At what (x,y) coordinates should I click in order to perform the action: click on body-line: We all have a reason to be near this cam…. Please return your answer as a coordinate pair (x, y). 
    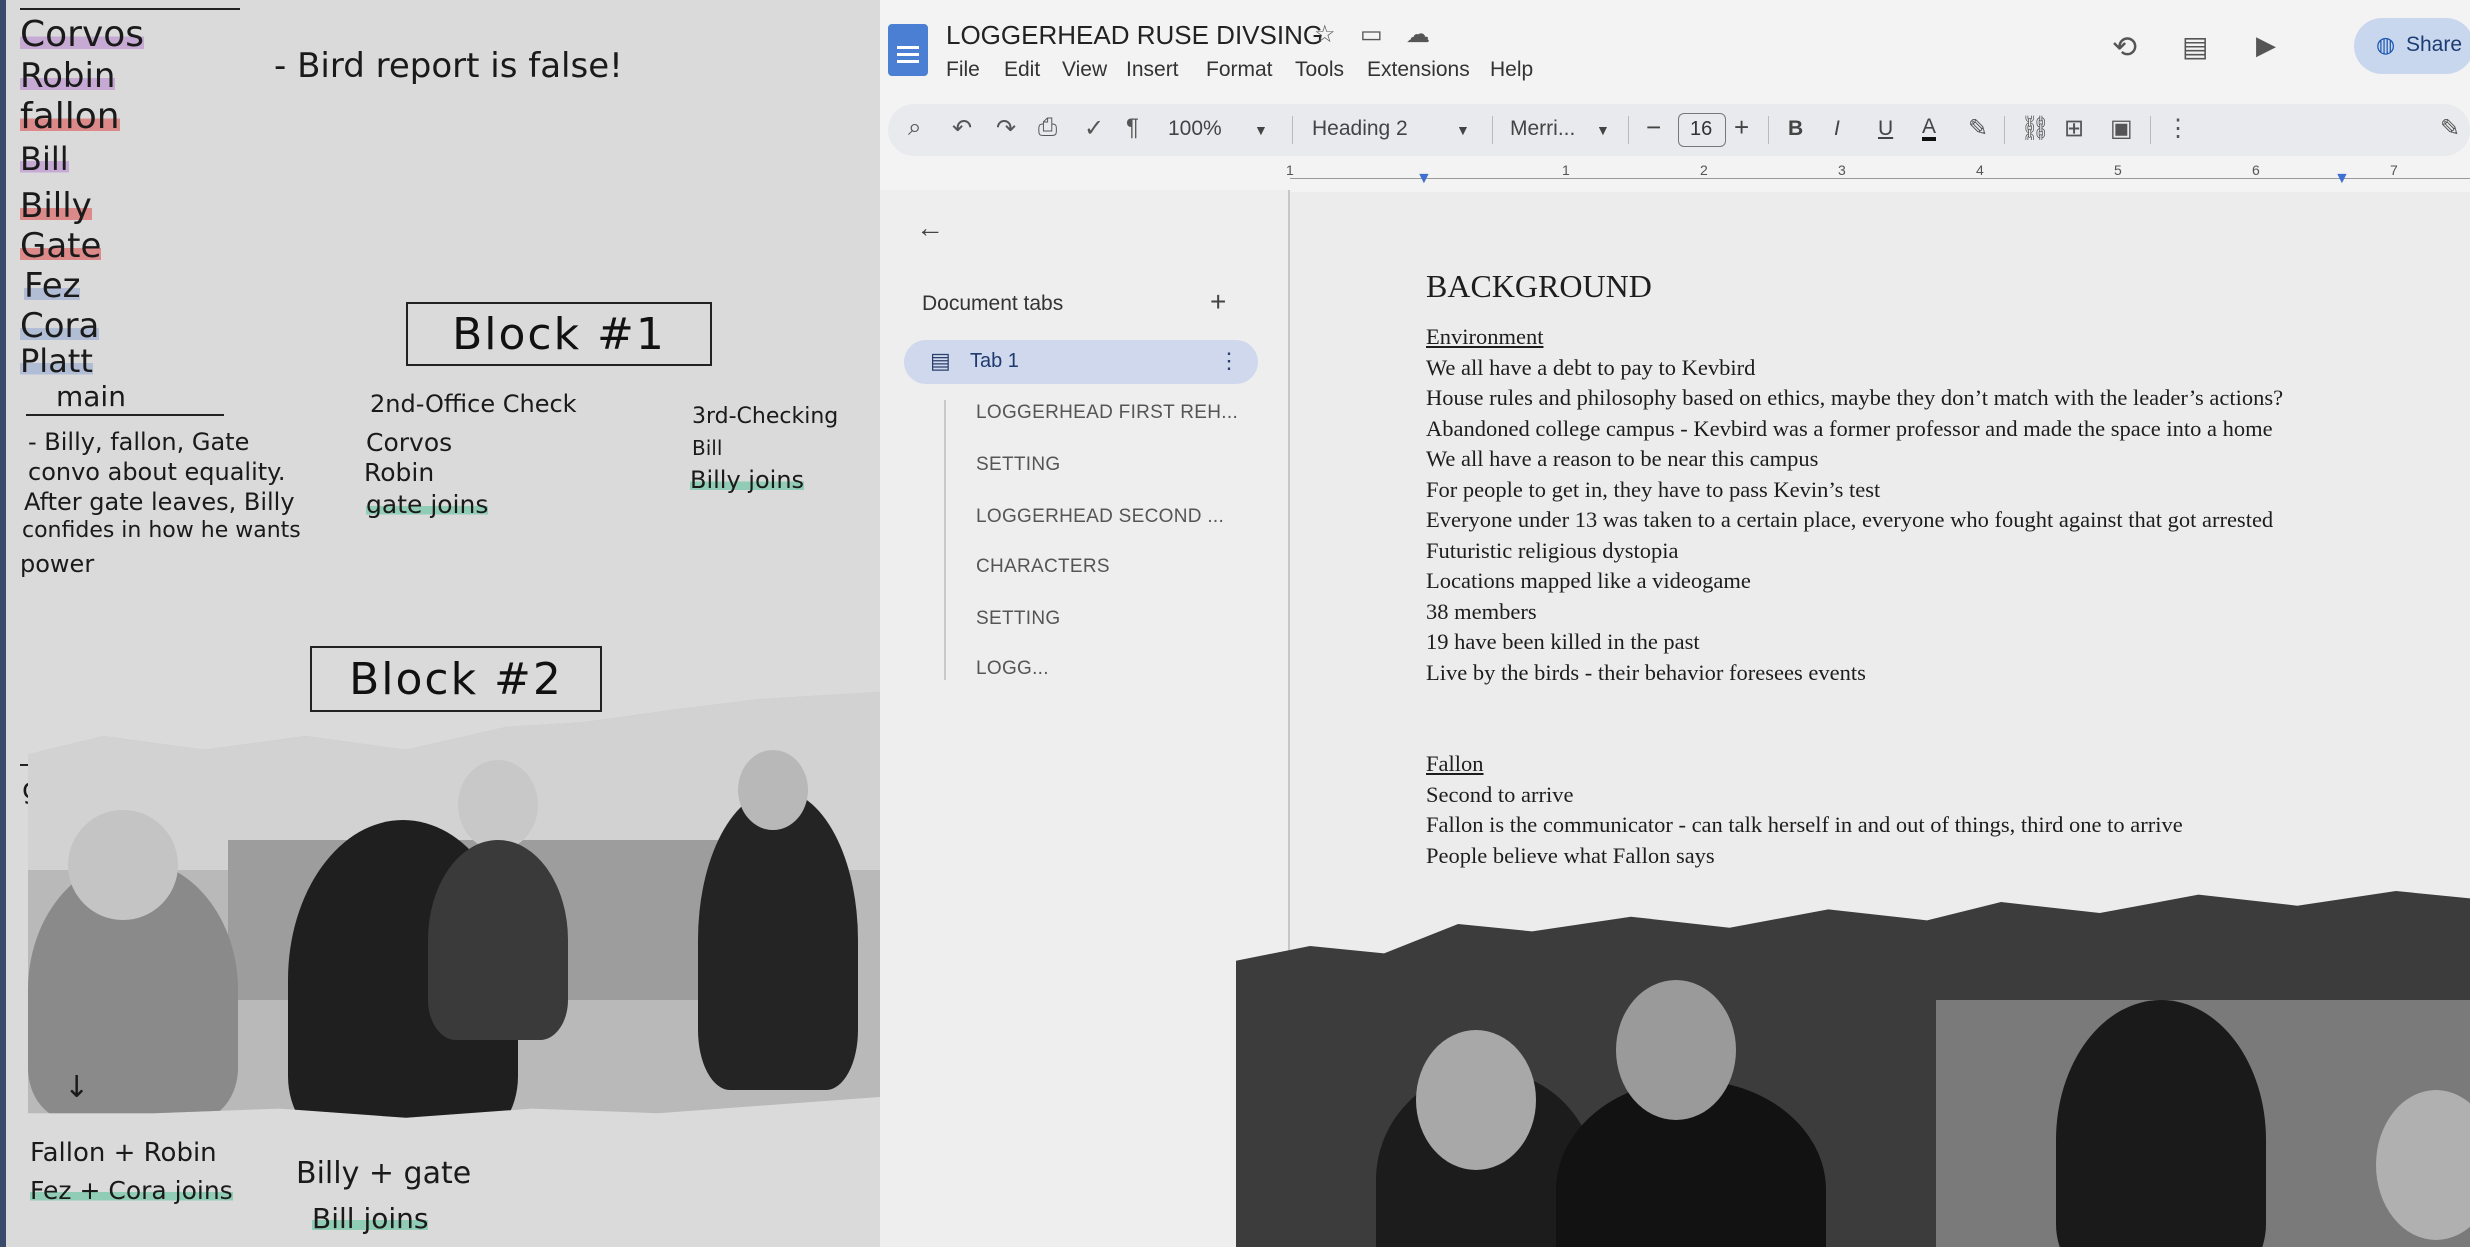
    Looking at the image, I should click on (1622, 458).